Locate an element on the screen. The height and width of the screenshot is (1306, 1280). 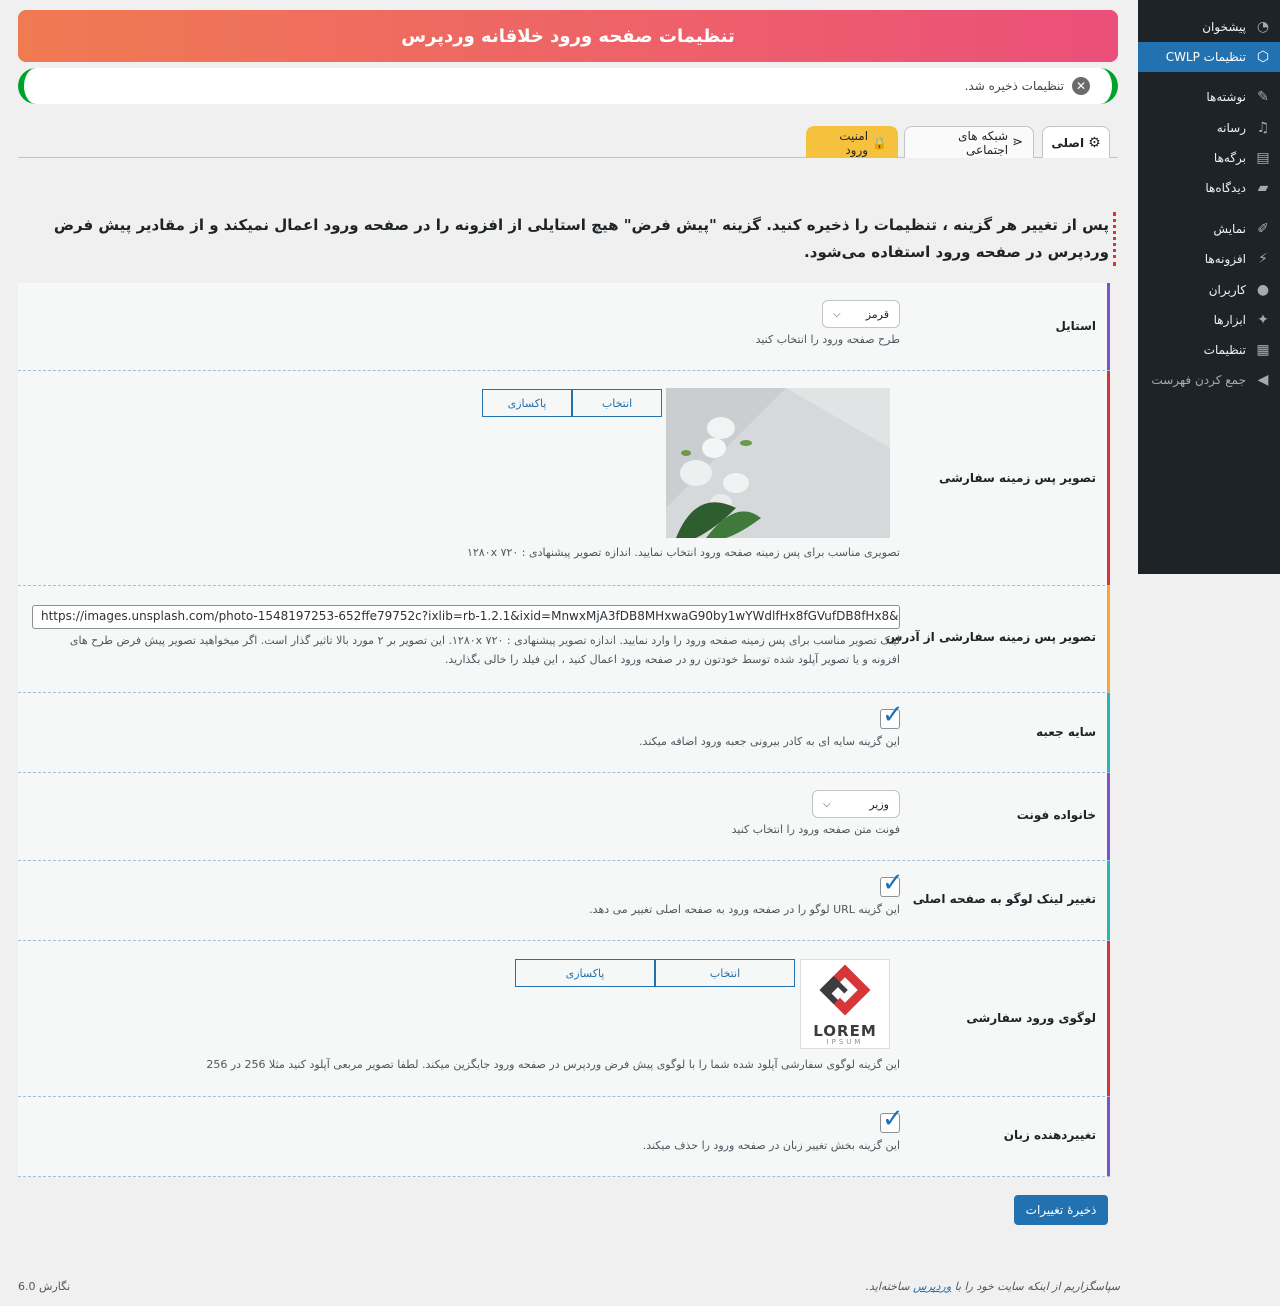
tab-label: امنیت ورود is located at coordinates (854, 142).